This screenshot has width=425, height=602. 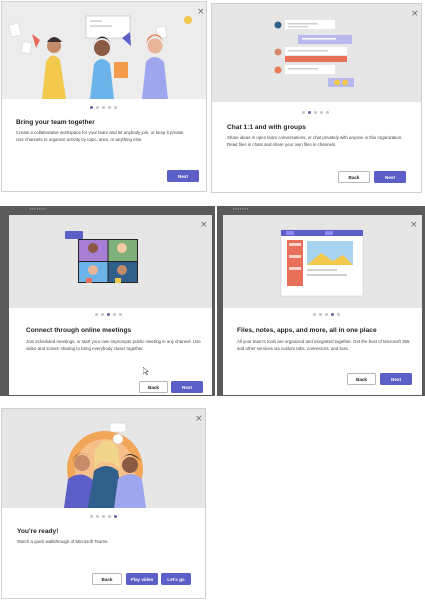 I want to click on team-illustration-svg, so click(x=104, y=50).